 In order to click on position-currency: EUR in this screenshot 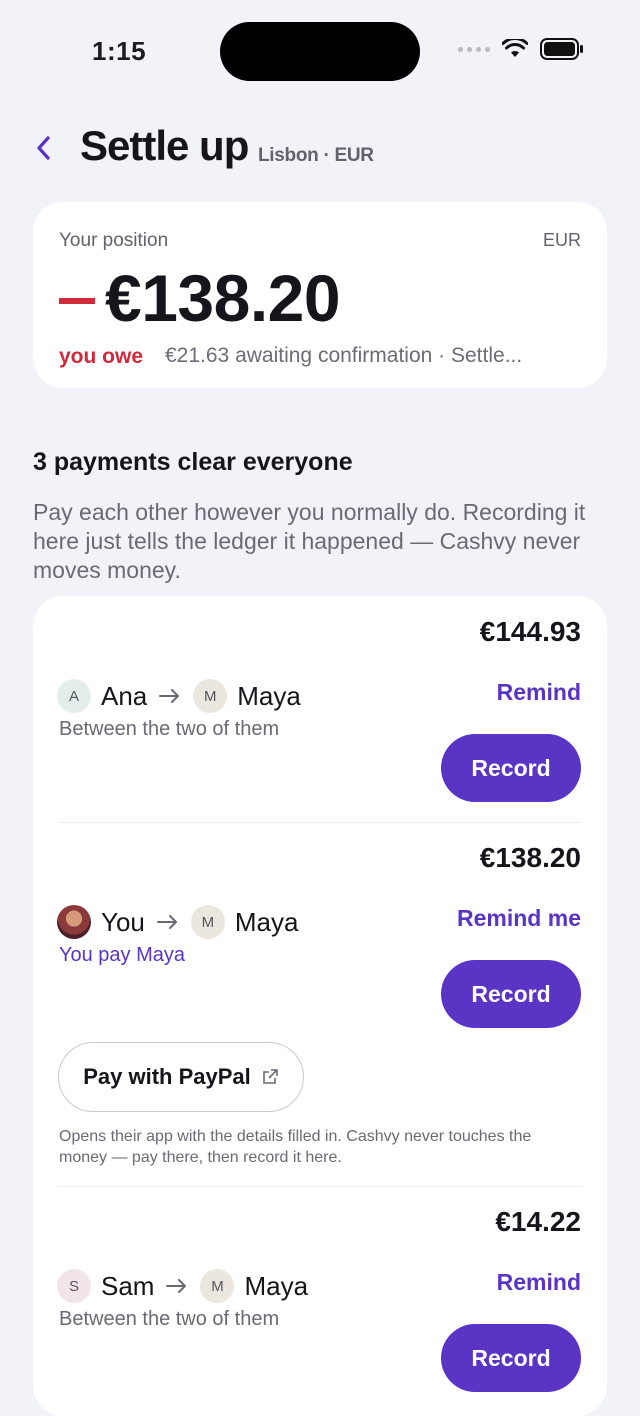, I will do `click(561, 240)`.